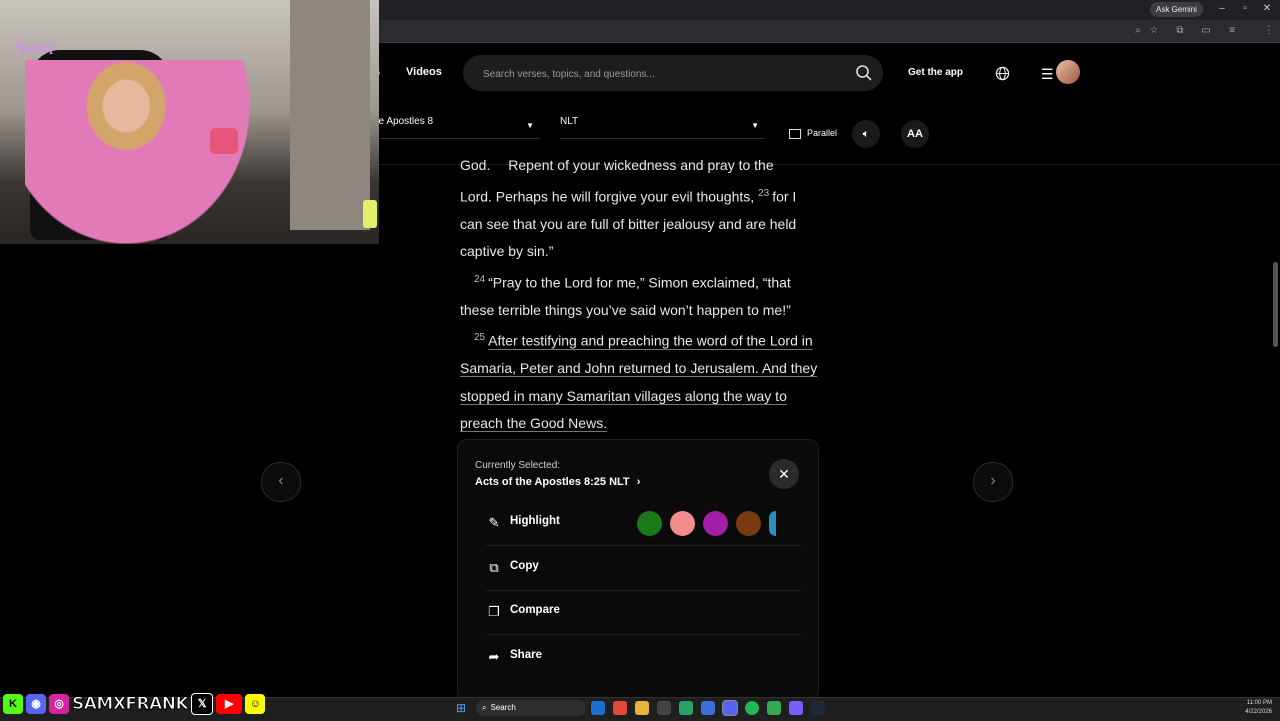 Image resolution: width=1280 pixels, height=721 pixels. What do you see at coordinates (1245, 8) in the screenshot?
I see `maximize-button: ▫` at bounding box center [1245, 8].